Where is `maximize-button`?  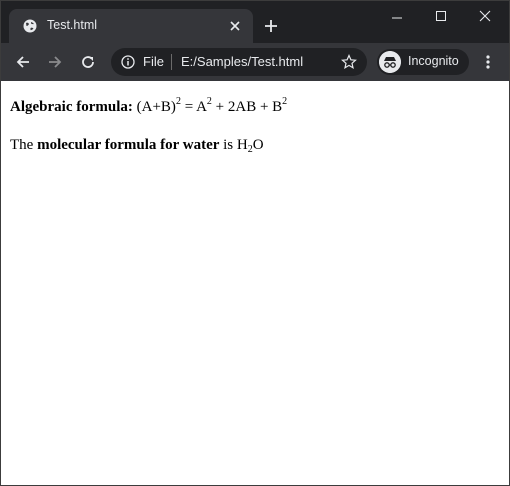 maximize-button is located at coordinates (441, 16).